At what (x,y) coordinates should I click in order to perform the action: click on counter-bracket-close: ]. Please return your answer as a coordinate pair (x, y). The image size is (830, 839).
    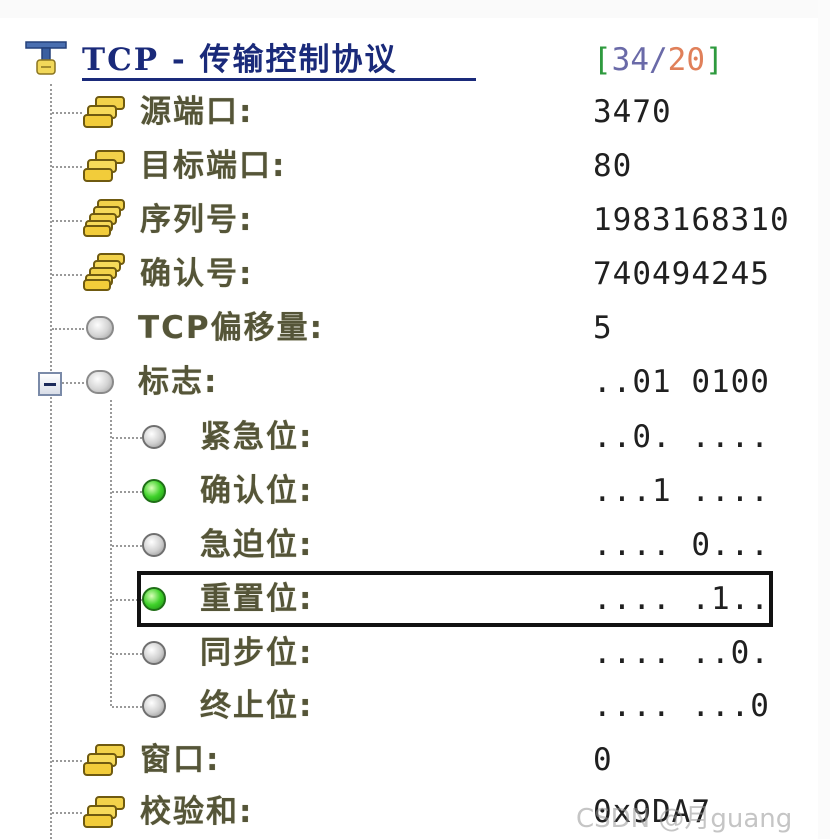
    Looking at the image, I should click on (714, 60).